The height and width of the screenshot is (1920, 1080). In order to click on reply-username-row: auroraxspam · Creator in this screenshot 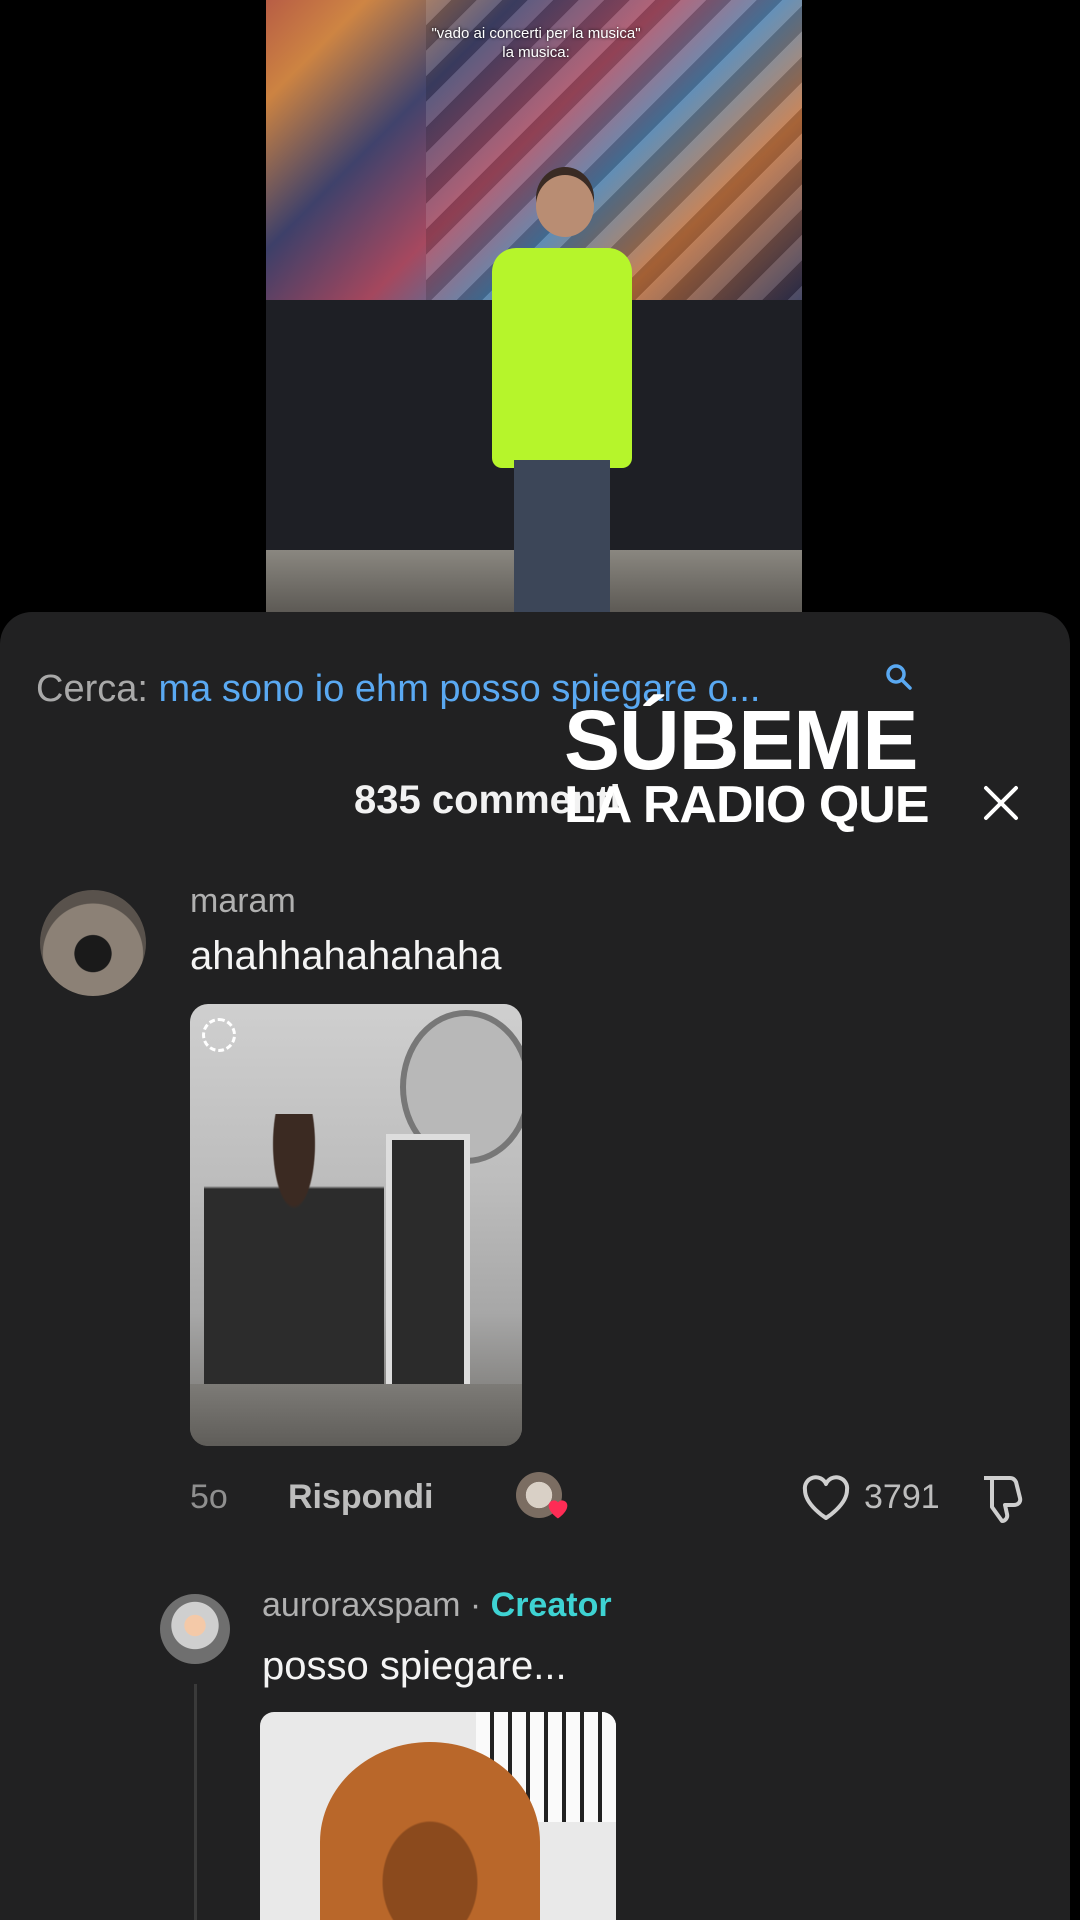, I will do `click(437, 1605)`.